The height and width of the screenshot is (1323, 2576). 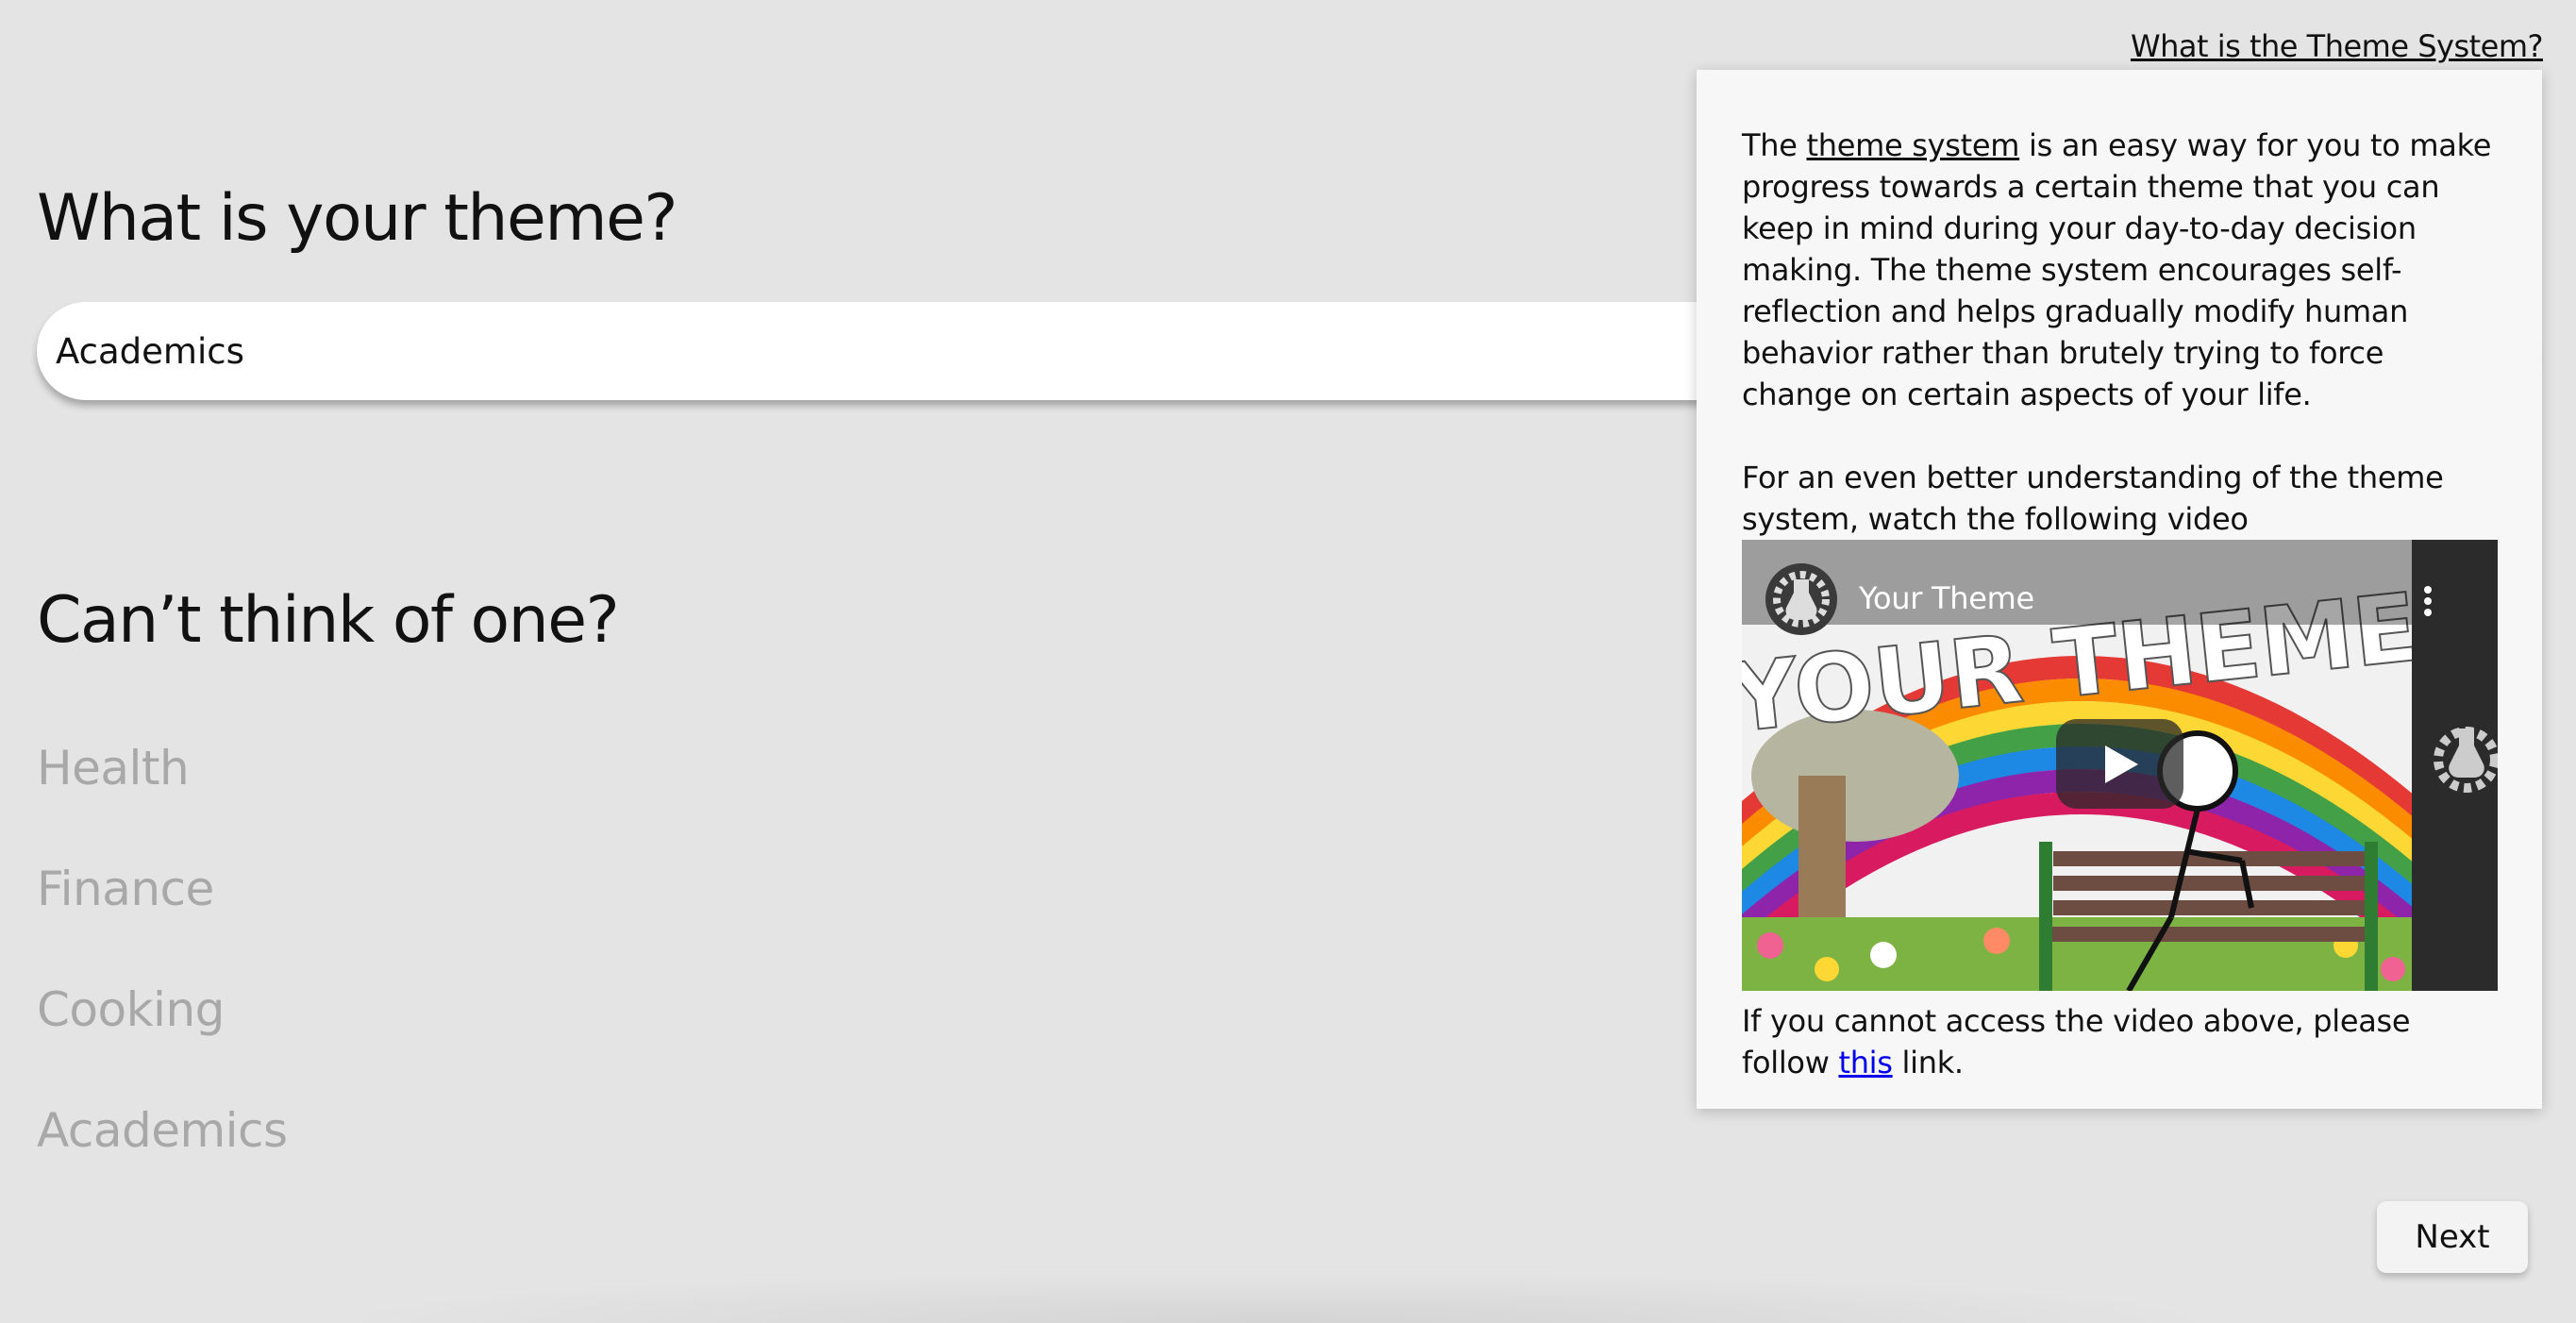 What do you see at coordinates (1913, 145) in the screenshot?
I see `theme-system-link: theme system` at bounding box center [1913, 145].